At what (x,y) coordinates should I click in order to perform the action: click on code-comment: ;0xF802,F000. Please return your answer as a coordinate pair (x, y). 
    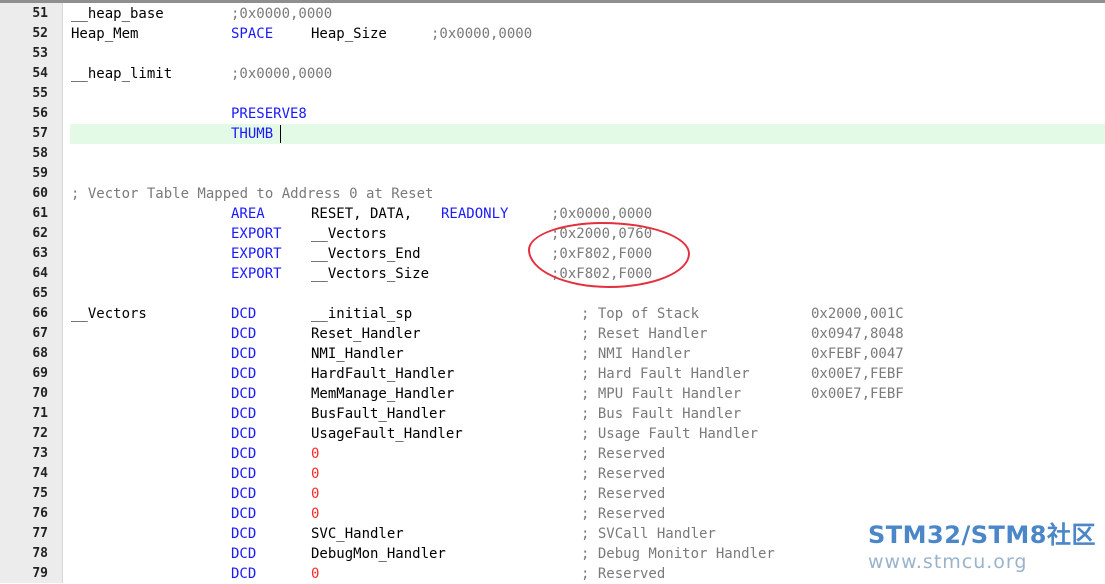
    Looking at the image, I should click on (602, 254).